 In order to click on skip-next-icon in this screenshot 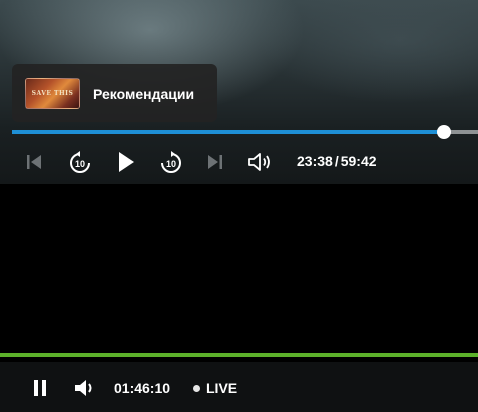, I will do `click(215, 162)`.